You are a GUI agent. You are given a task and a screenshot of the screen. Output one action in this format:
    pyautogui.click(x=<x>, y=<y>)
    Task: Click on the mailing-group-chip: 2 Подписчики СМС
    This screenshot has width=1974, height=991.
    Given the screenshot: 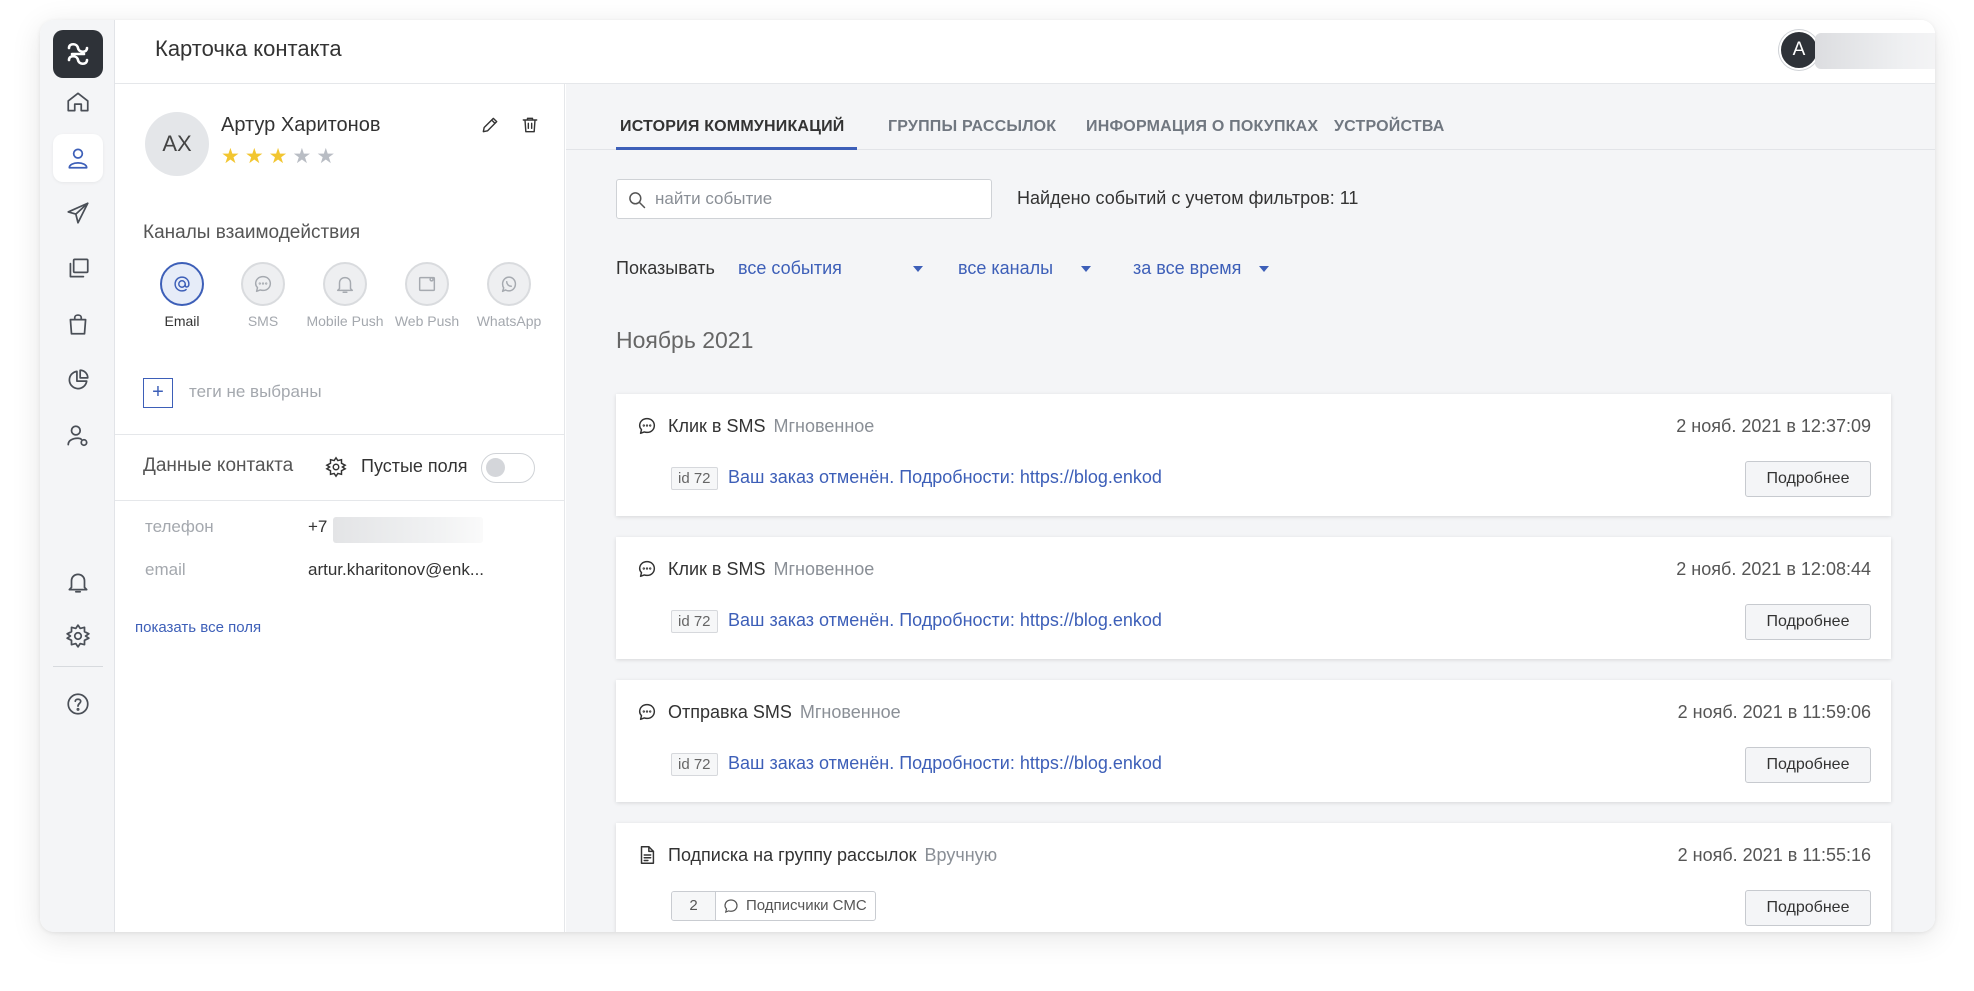 What is the action you would take?
    pyautogui.click(x=773, y=906)
    